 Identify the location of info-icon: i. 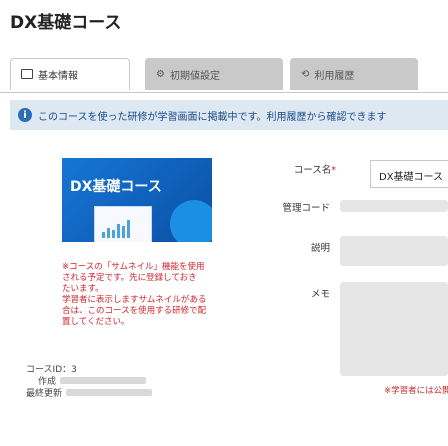
(25, 115).